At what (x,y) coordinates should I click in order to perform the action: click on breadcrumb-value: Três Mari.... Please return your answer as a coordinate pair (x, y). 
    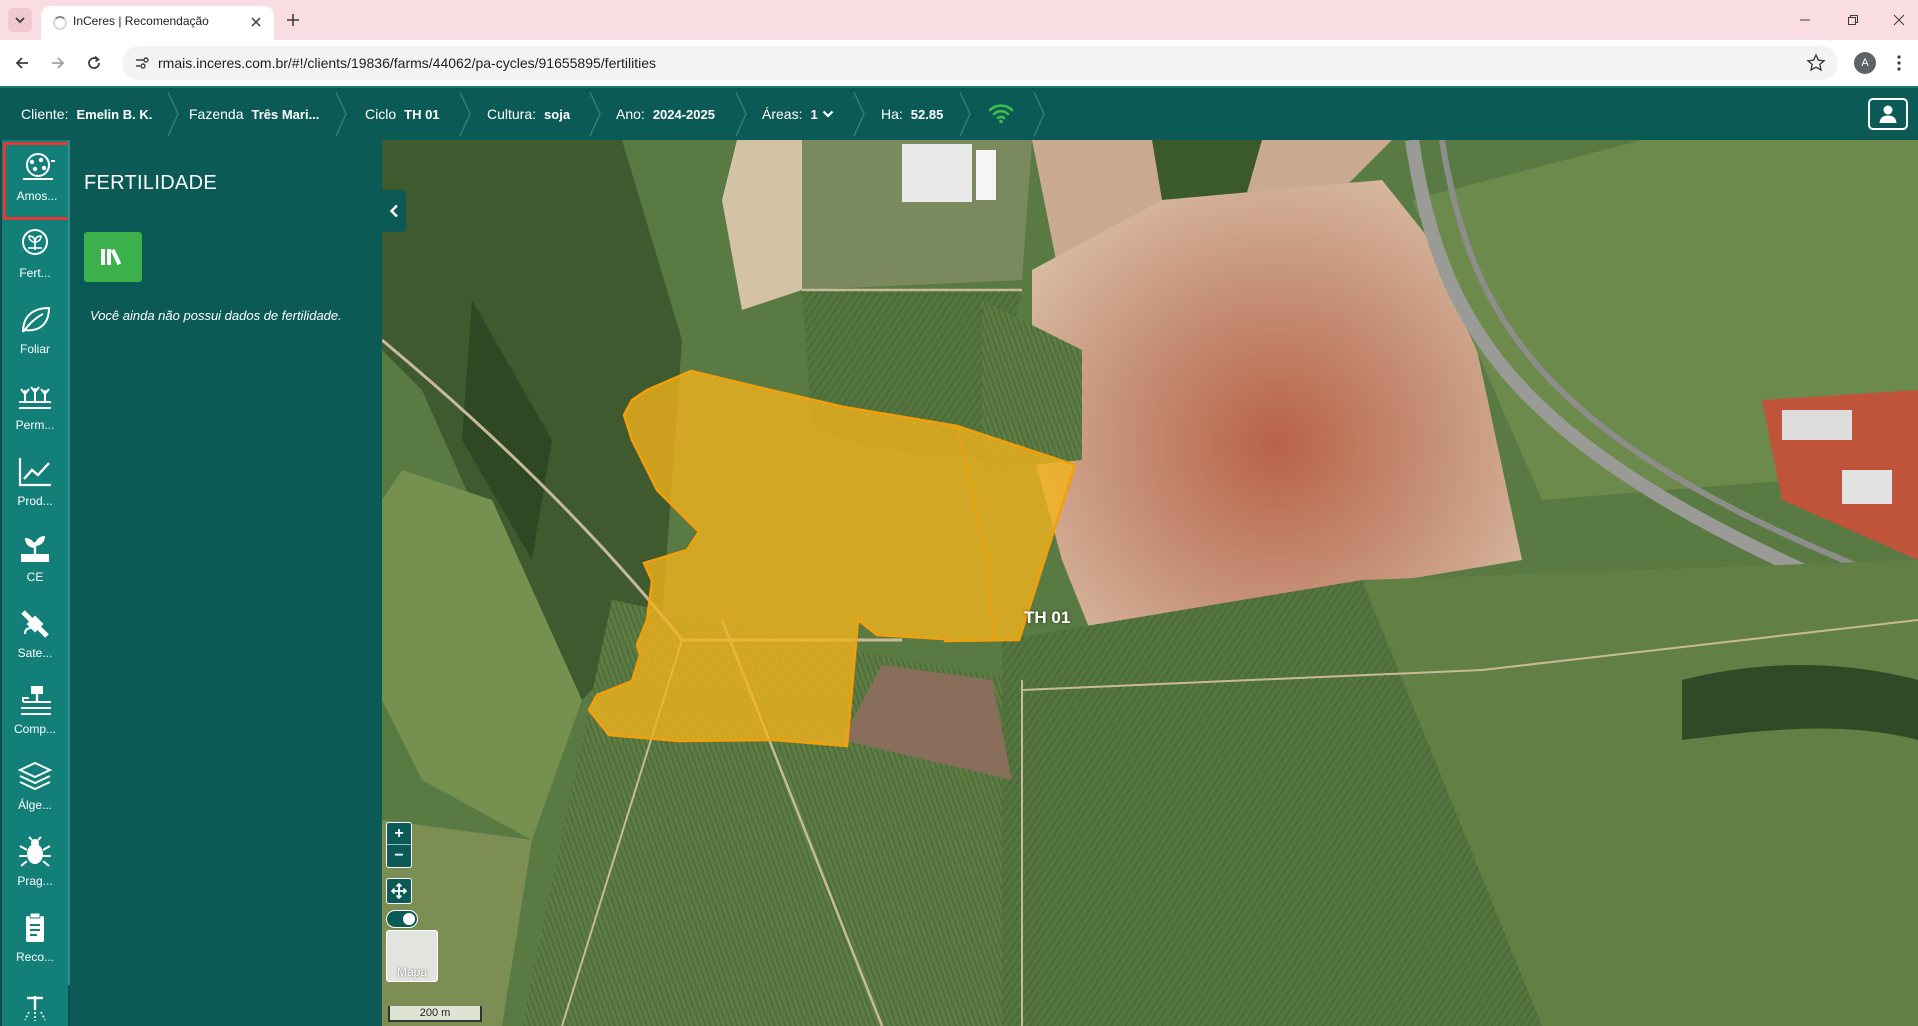
    Looking at the image, I should click on (285, 114).